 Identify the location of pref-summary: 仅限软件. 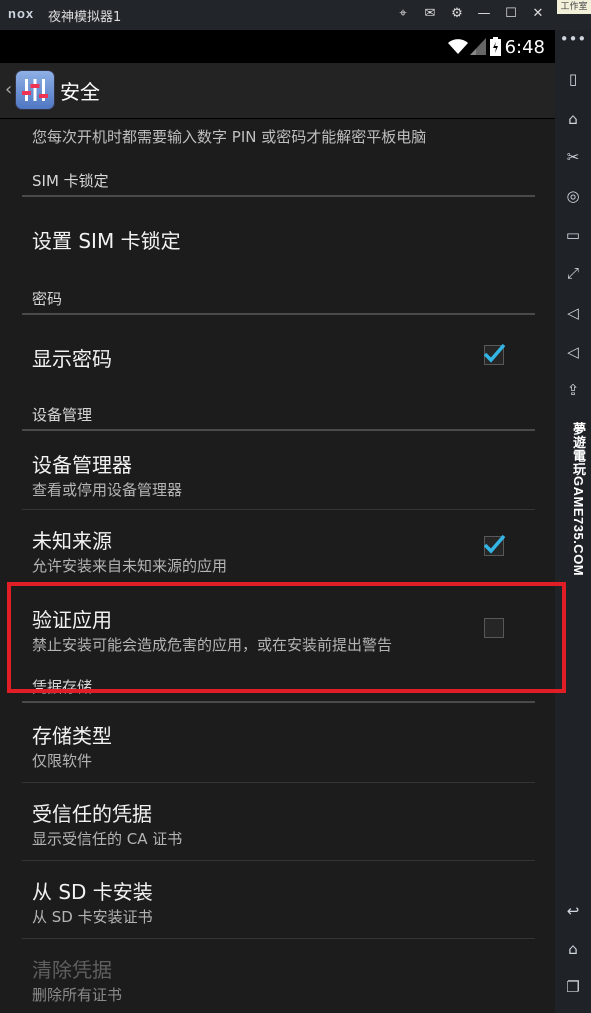
(62, 761).